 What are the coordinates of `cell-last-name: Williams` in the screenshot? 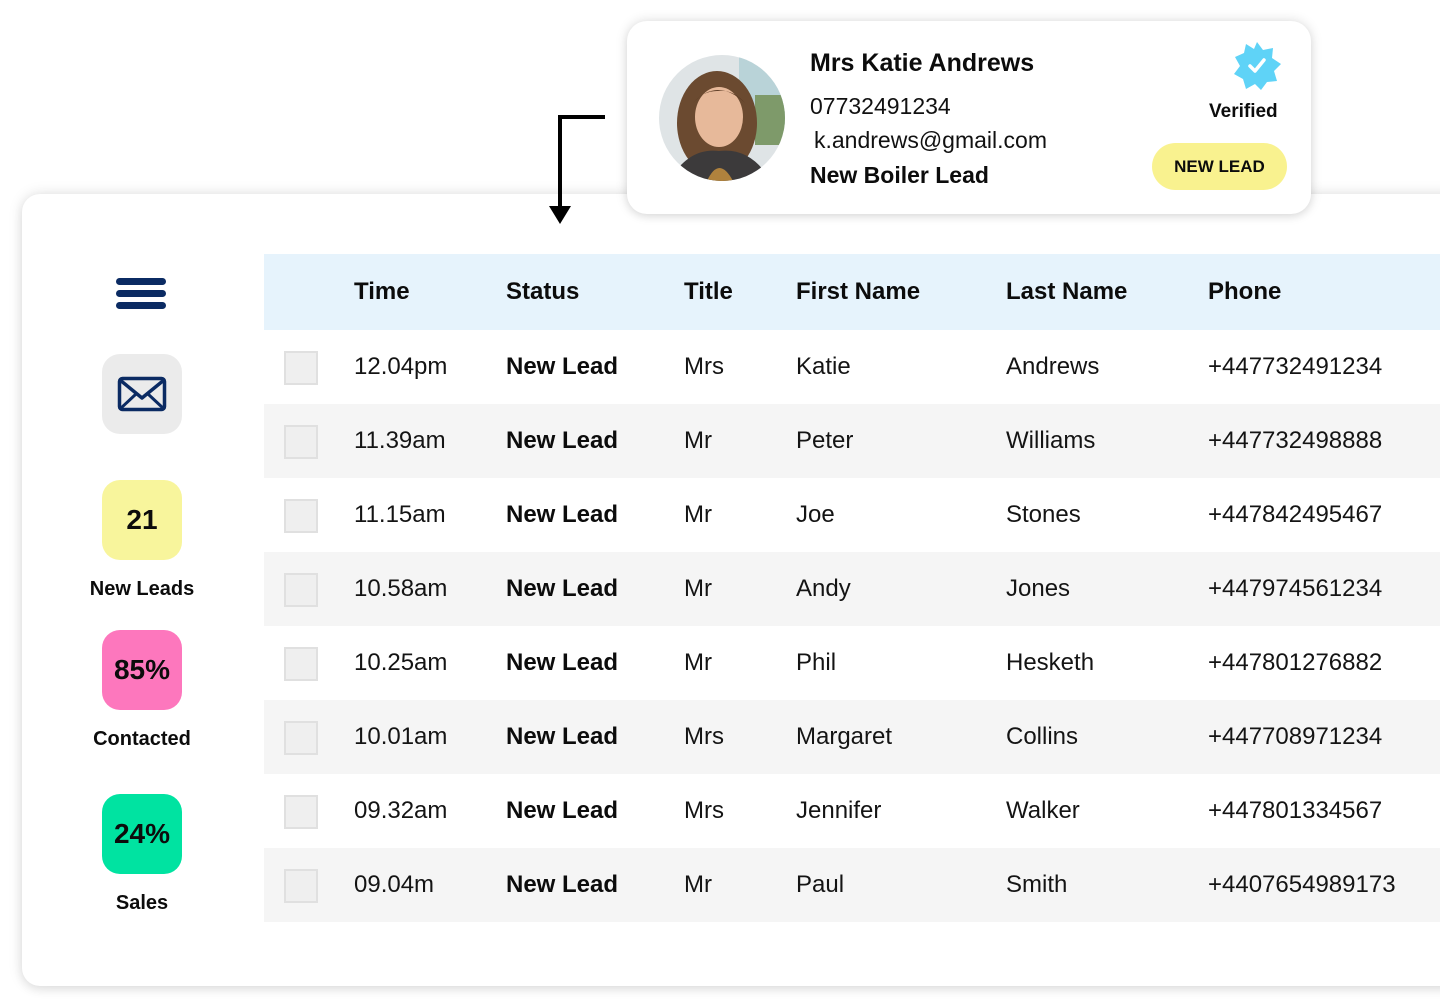 It's located at (1051, 440).